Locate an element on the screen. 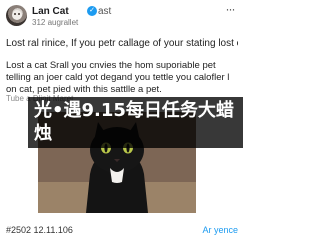  cat-avatar-icon is located at coordinates (17, 15).